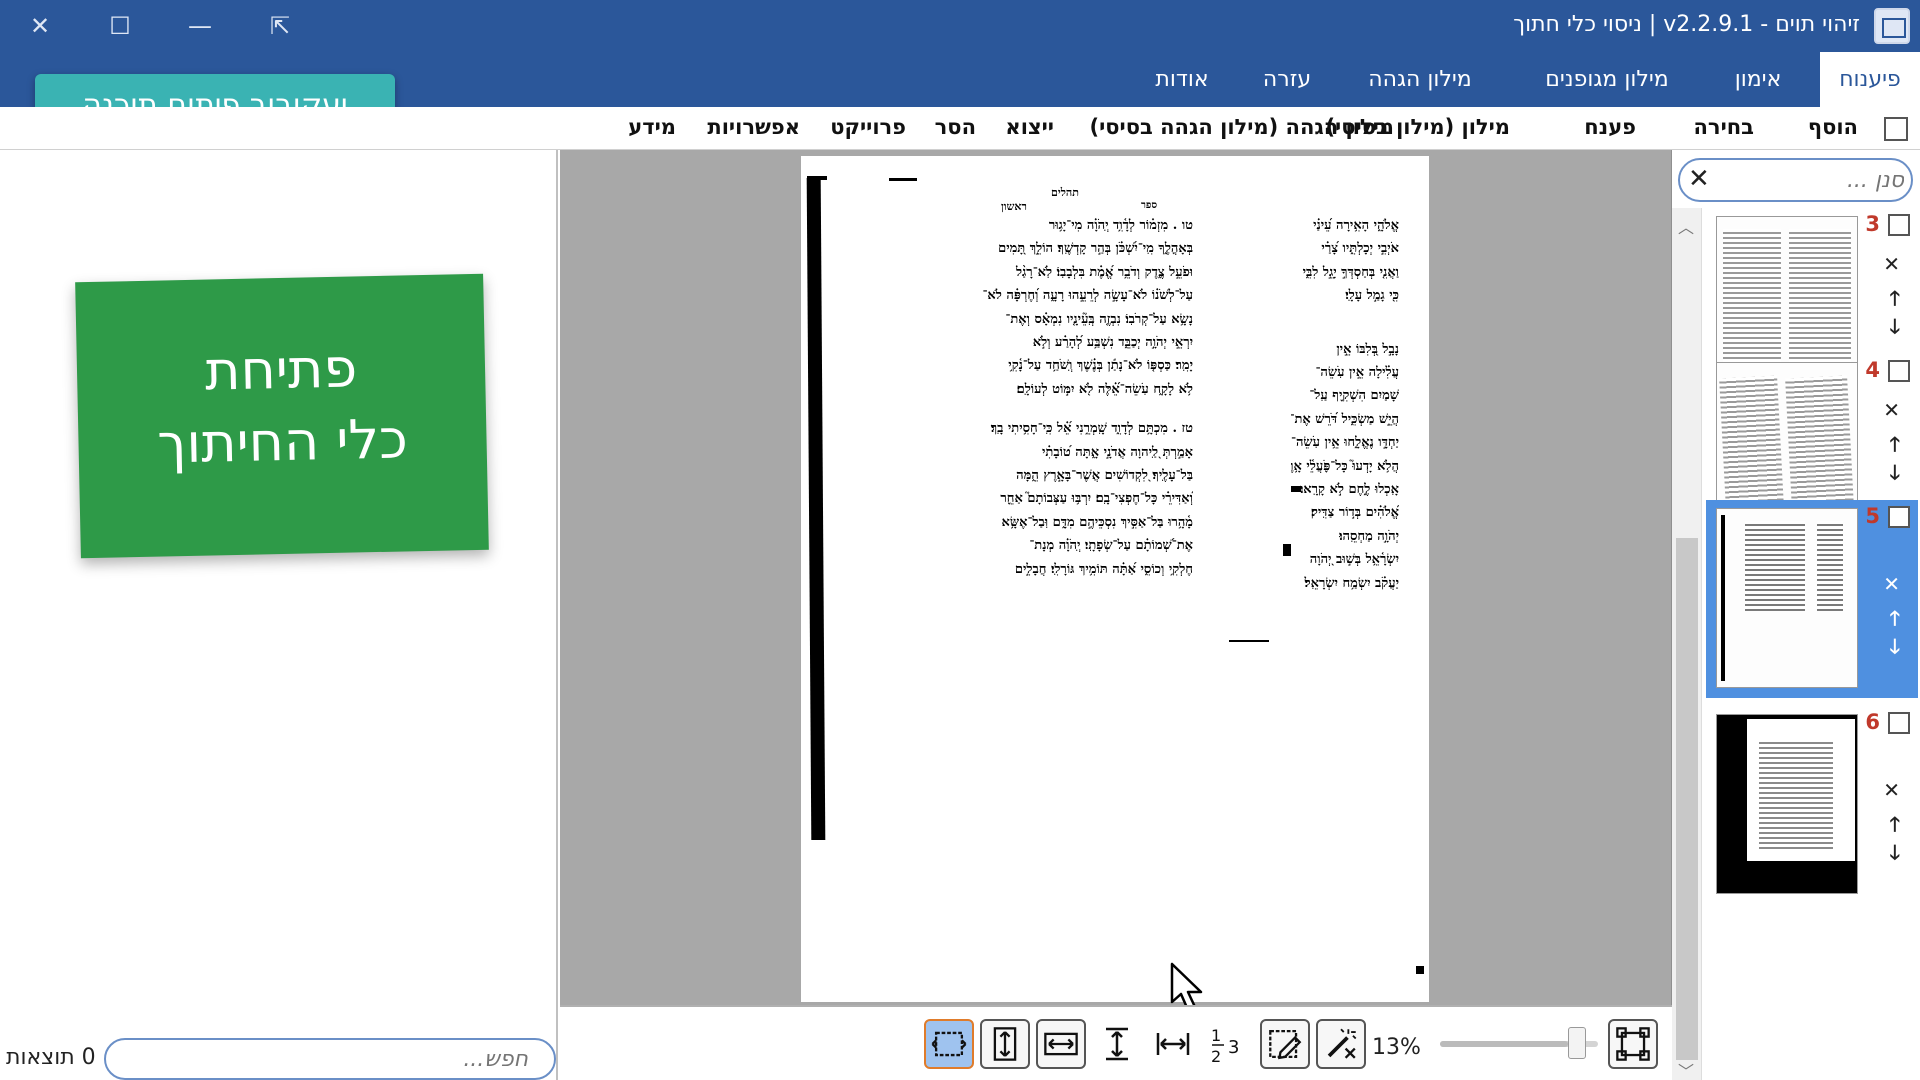  Describe the element at coordinates (1242, 127) in the screenshot. I see `proofing-dictionary-button: מילון הגהה (מילון הגהה בסיסי)` at that location.